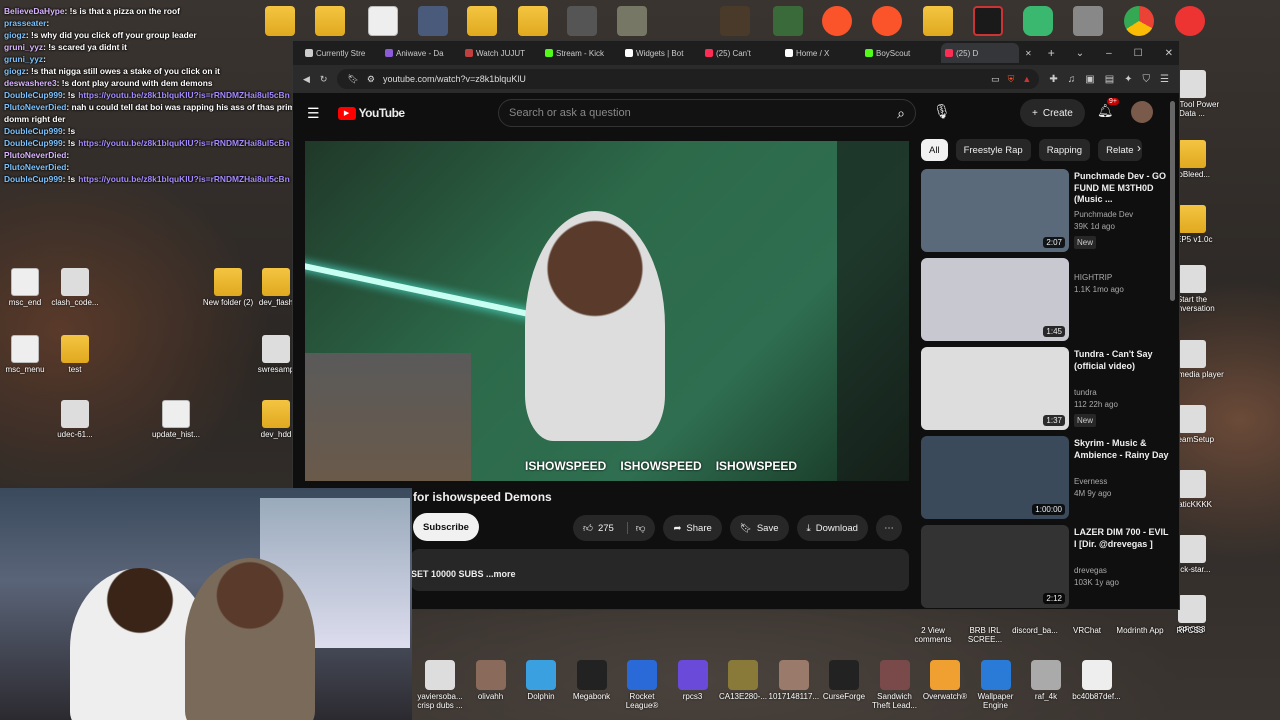 Image resolution: width=1280 pixels, height=720 pixels. I want to click on video-thumbnail: 1:00:00, so click(995, 477).